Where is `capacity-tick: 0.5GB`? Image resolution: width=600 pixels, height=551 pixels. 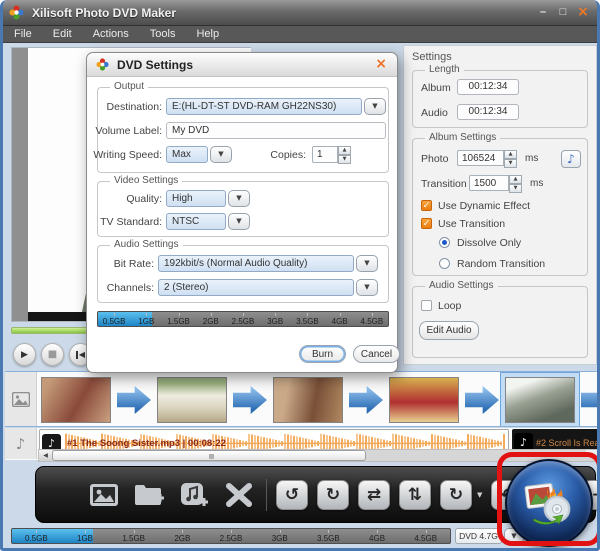 capacity-tick: 0.5GB is located at coordinates (36, 536).